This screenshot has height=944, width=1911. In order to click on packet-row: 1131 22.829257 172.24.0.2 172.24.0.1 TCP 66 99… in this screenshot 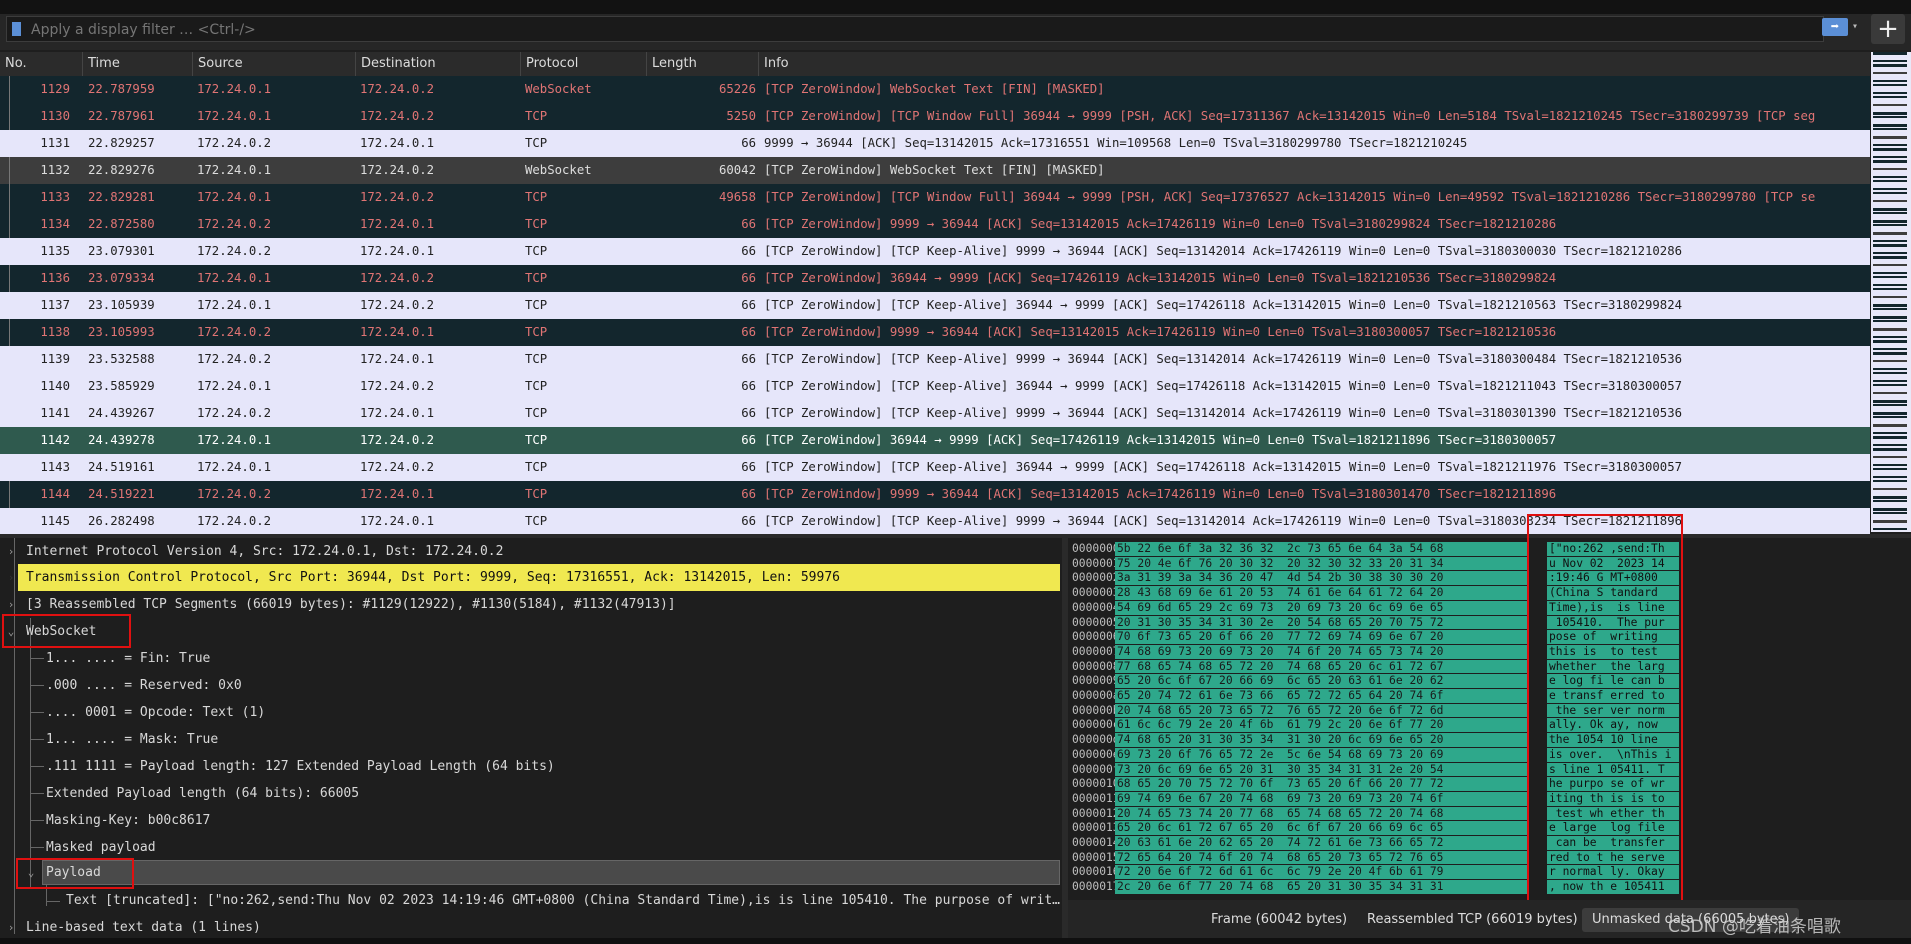, I will do `click(935, 143)`.